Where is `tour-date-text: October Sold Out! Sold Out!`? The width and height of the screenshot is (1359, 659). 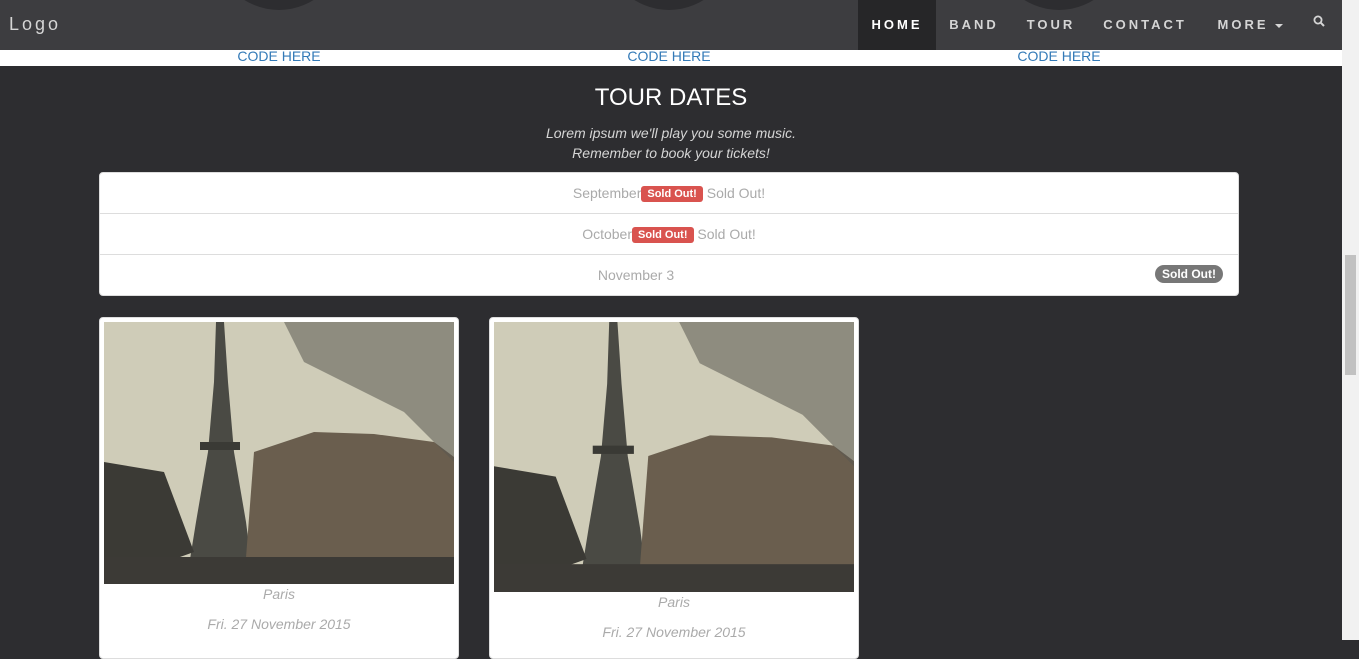
tour-date-text: October Sold Out! Sold Out! is located at coordinates (669, 234).